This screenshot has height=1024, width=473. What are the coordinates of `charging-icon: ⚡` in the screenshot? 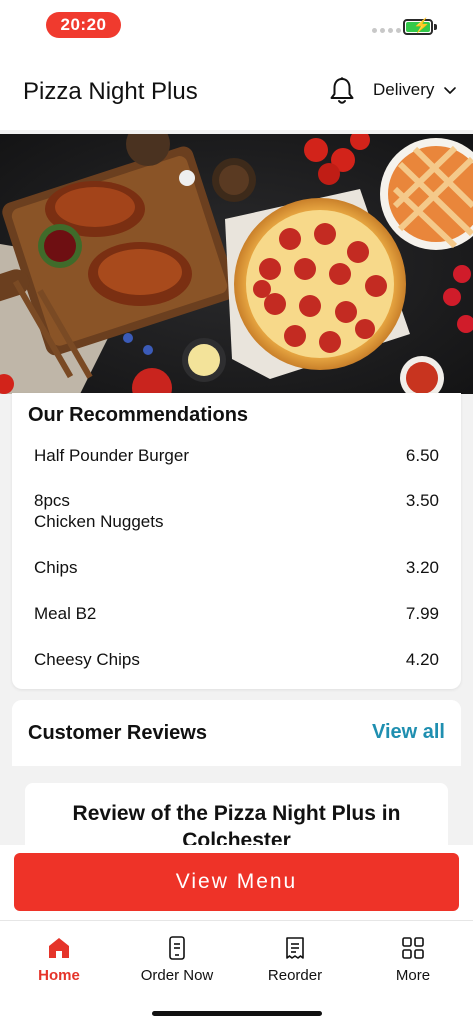 It's located at (422, 25).